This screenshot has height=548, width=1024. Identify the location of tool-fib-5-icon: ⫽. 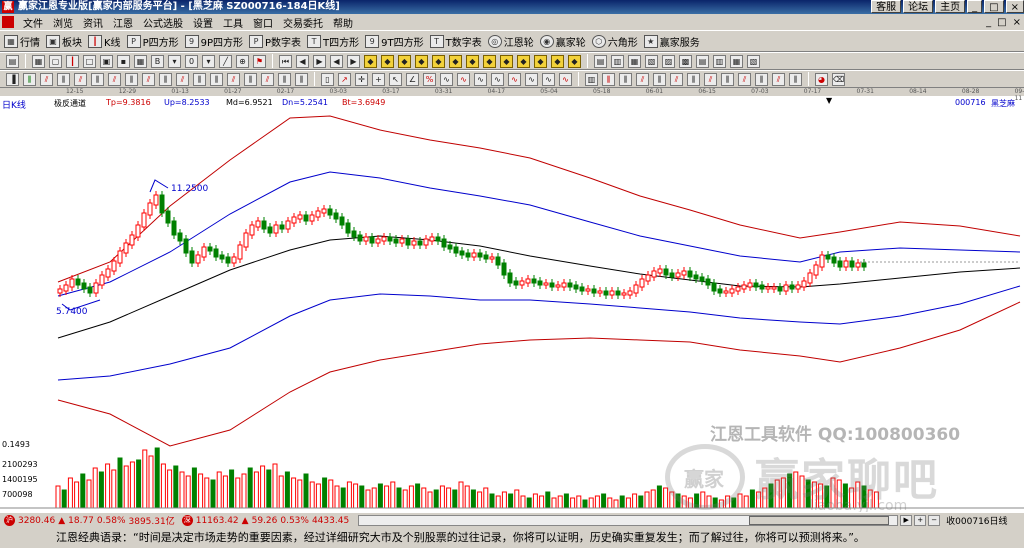
(676, 79).